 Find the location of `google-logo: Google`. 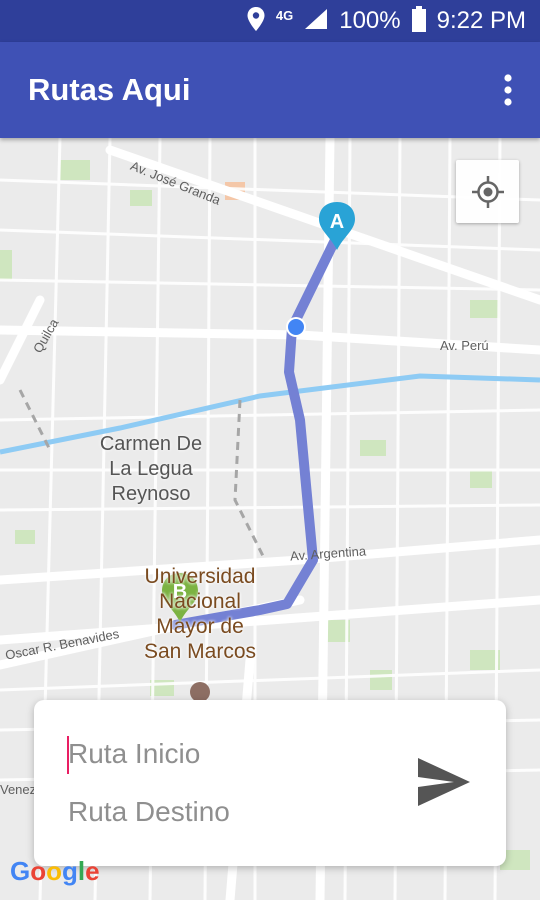

google-logo: Google is located at coordinates (55, 871).